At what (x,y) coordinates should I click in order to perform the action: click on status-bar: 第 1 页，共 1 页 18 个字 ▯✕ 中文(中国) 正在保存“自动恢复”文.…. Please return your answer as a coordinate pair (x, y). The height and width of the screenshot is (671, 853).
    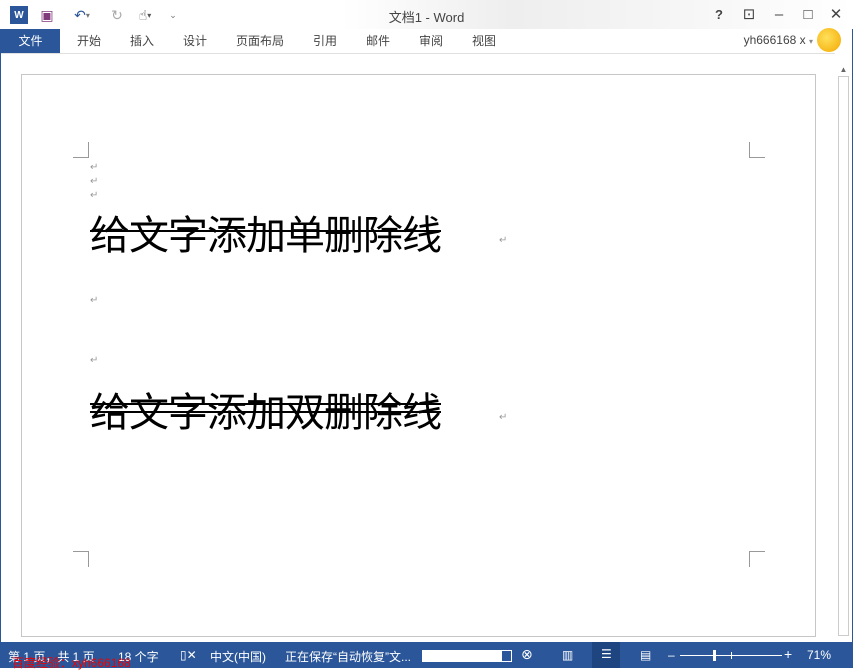
    Looking at the image, I should click on (426, 656).